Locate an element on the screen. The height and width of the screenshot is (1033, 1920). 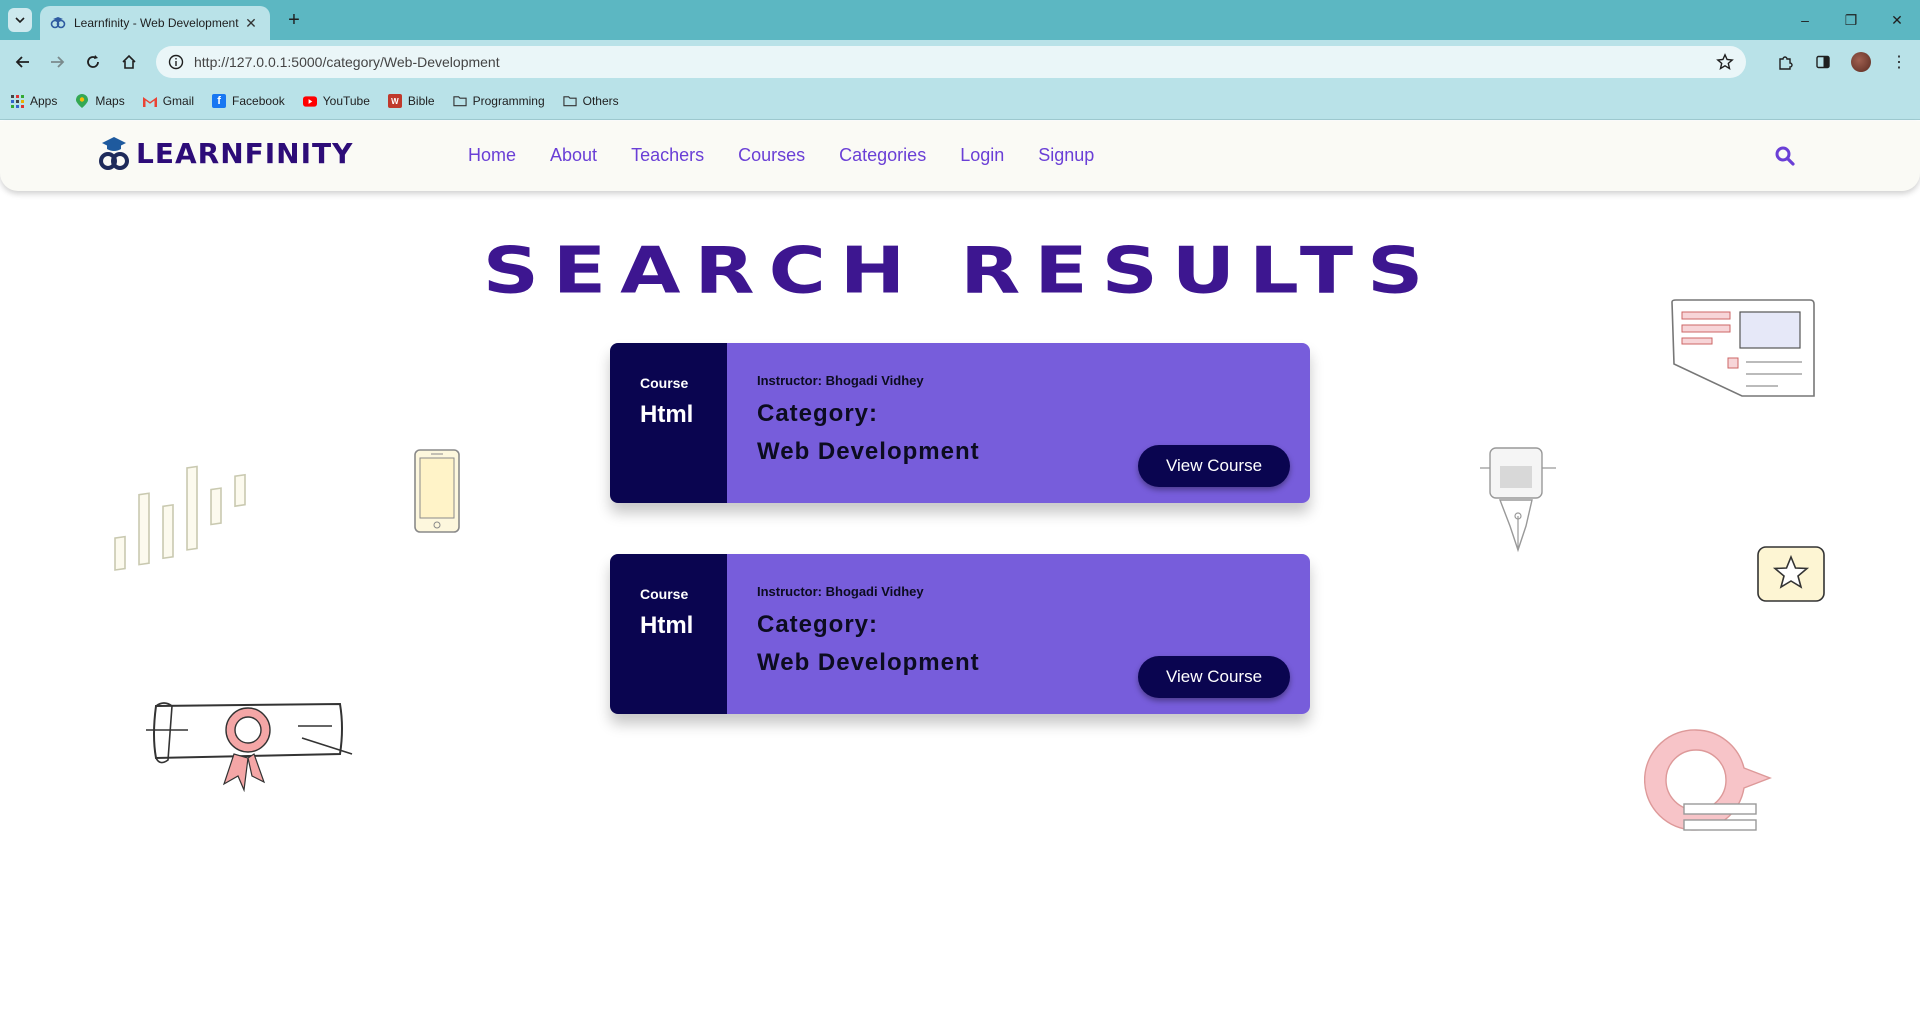
back-arrow-icon is located at coordinates (23, 62).